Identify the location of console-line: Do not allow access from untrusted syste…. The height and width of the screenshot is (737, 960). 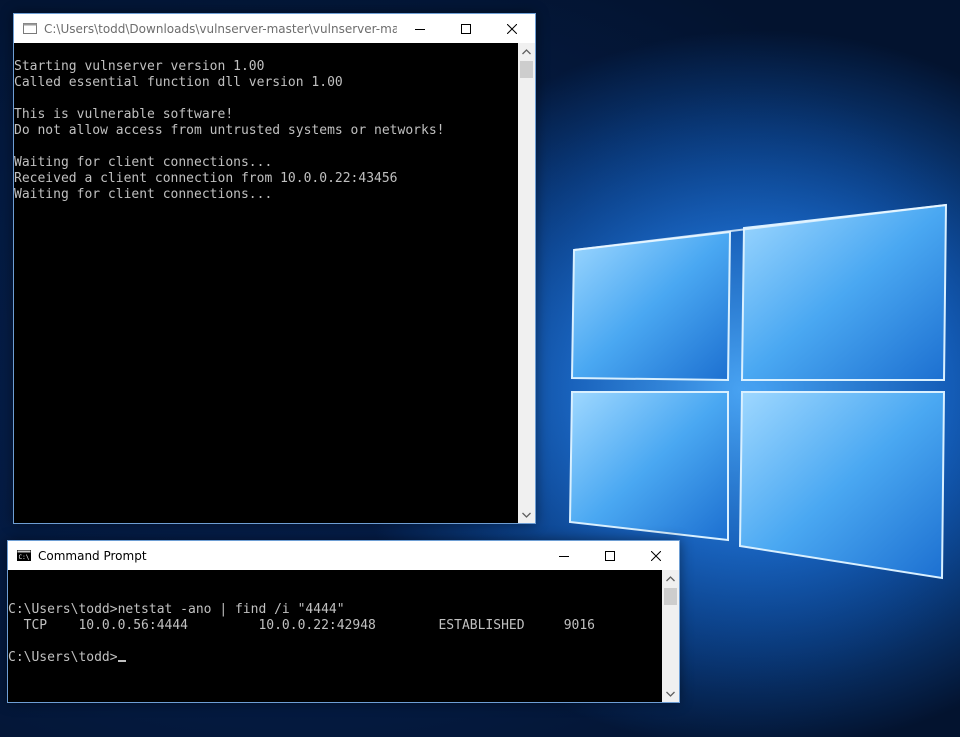
(229, 130).